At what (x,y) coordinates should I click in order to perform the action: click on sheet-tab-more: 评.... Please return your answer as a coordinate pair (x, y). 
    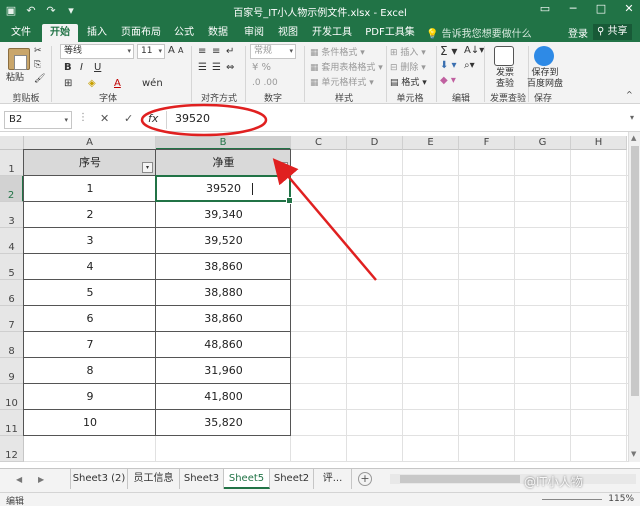
    Looking at the image, I should click on (333, 479).